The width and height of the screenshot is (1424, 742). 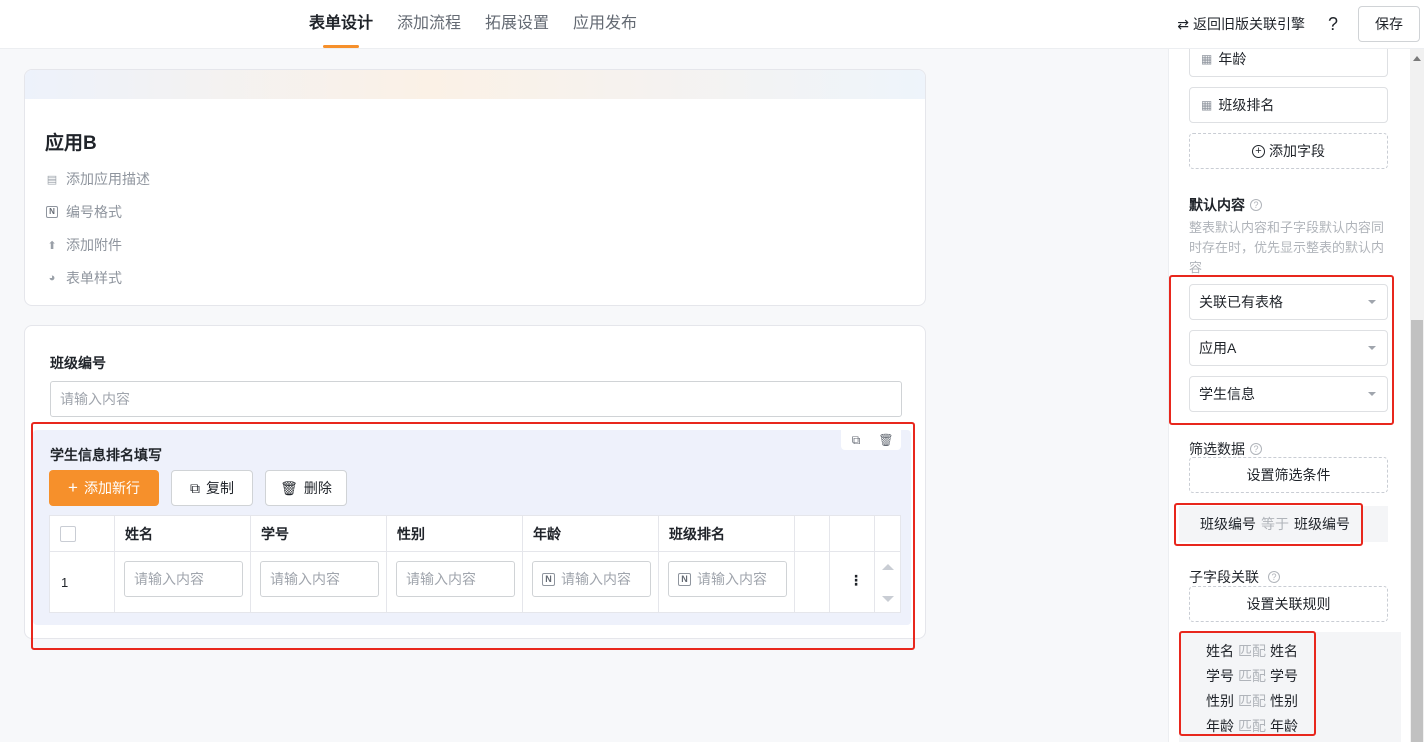 I want to click on gender-cell-input: 请输入内容, so click(x=455, y=579).